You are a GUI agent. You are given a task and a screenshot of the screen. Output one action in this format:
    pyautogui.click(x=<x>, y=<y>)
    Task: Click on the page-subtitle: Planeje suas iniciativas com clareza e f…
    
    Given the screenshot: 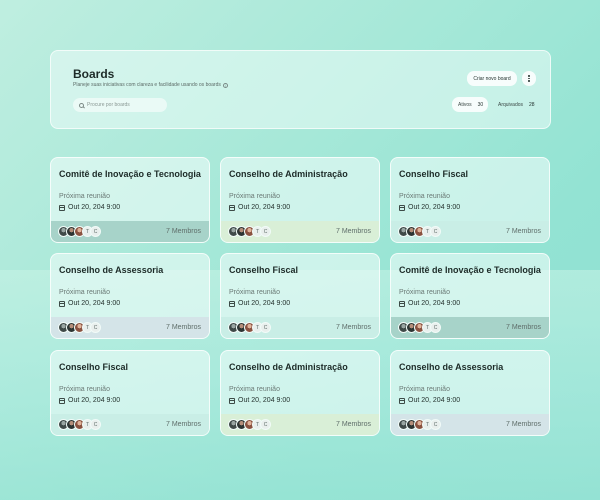 What is the action you would take?
    pyautogui.click(x=150, y=85)
    